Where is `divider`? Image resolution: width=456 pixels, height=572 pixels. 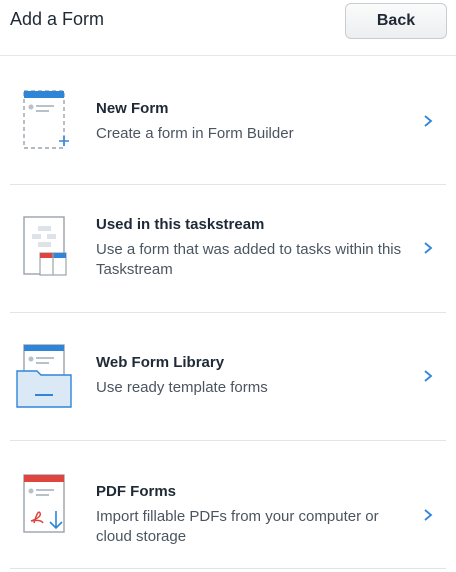
divider is located at coordinates (228, 568).